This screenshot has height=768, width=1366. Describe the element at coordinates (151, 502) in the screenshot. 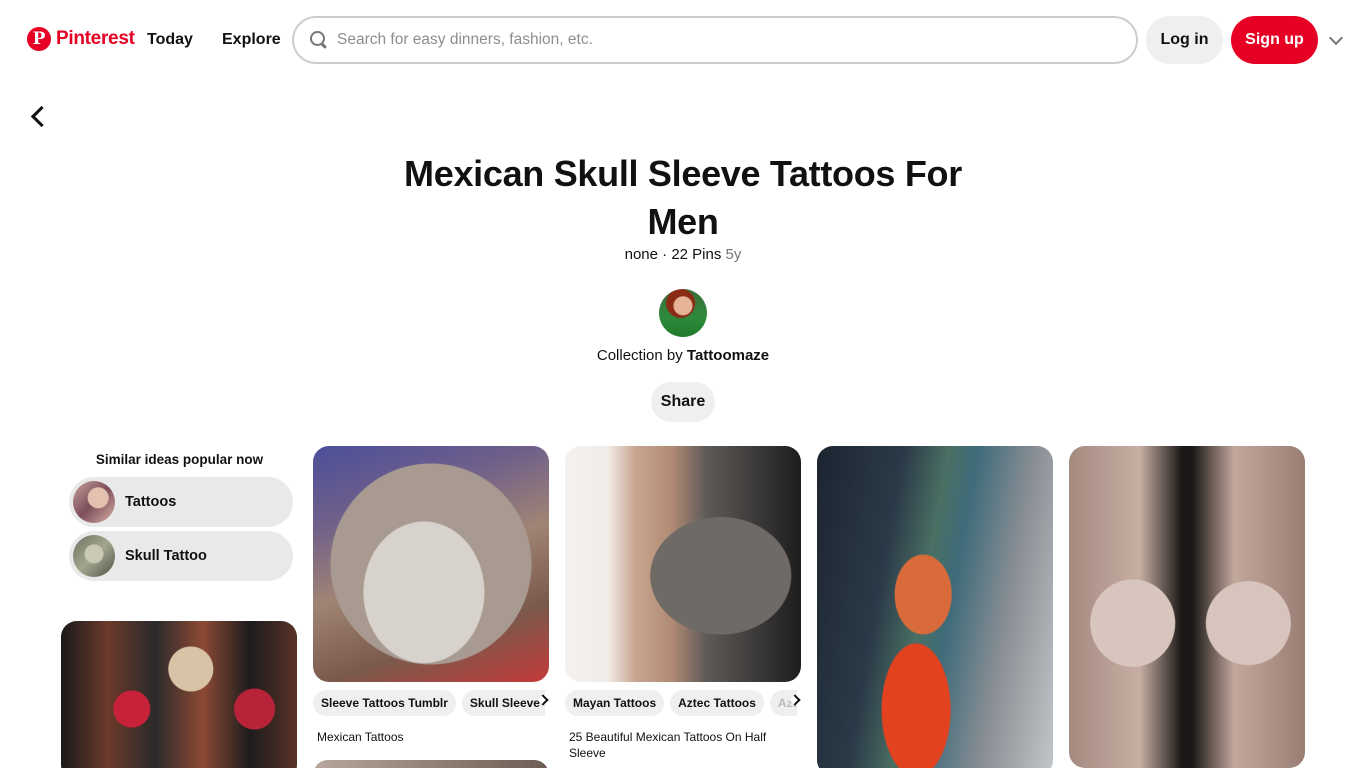

I see `idea-label: Tattoos` at that location.